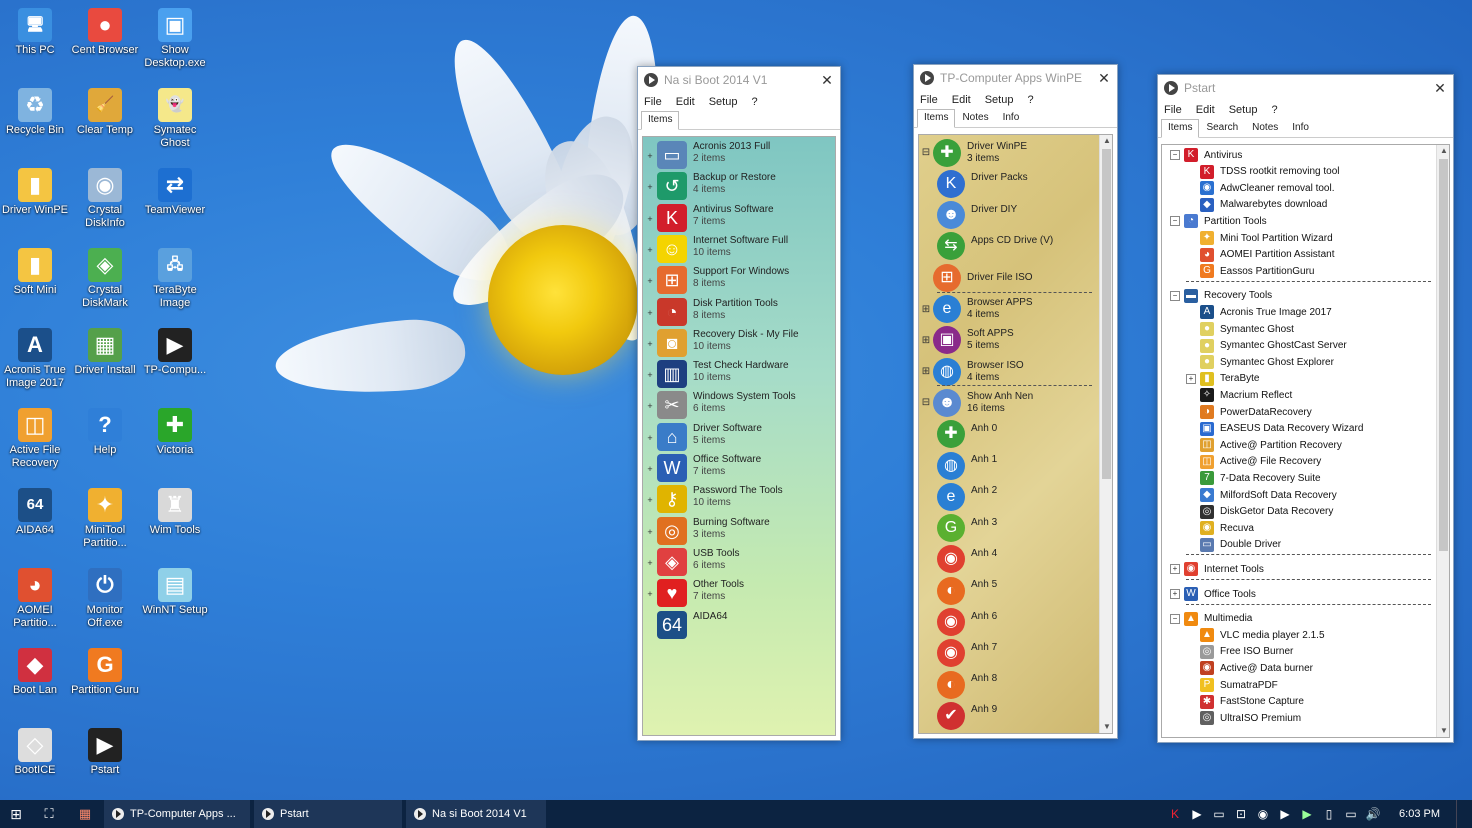  What do you see at coordinates (1233, 545) in the screenshot?
I see `tree-item: ▭ Double Driver` at bounding box center [1233, 545].